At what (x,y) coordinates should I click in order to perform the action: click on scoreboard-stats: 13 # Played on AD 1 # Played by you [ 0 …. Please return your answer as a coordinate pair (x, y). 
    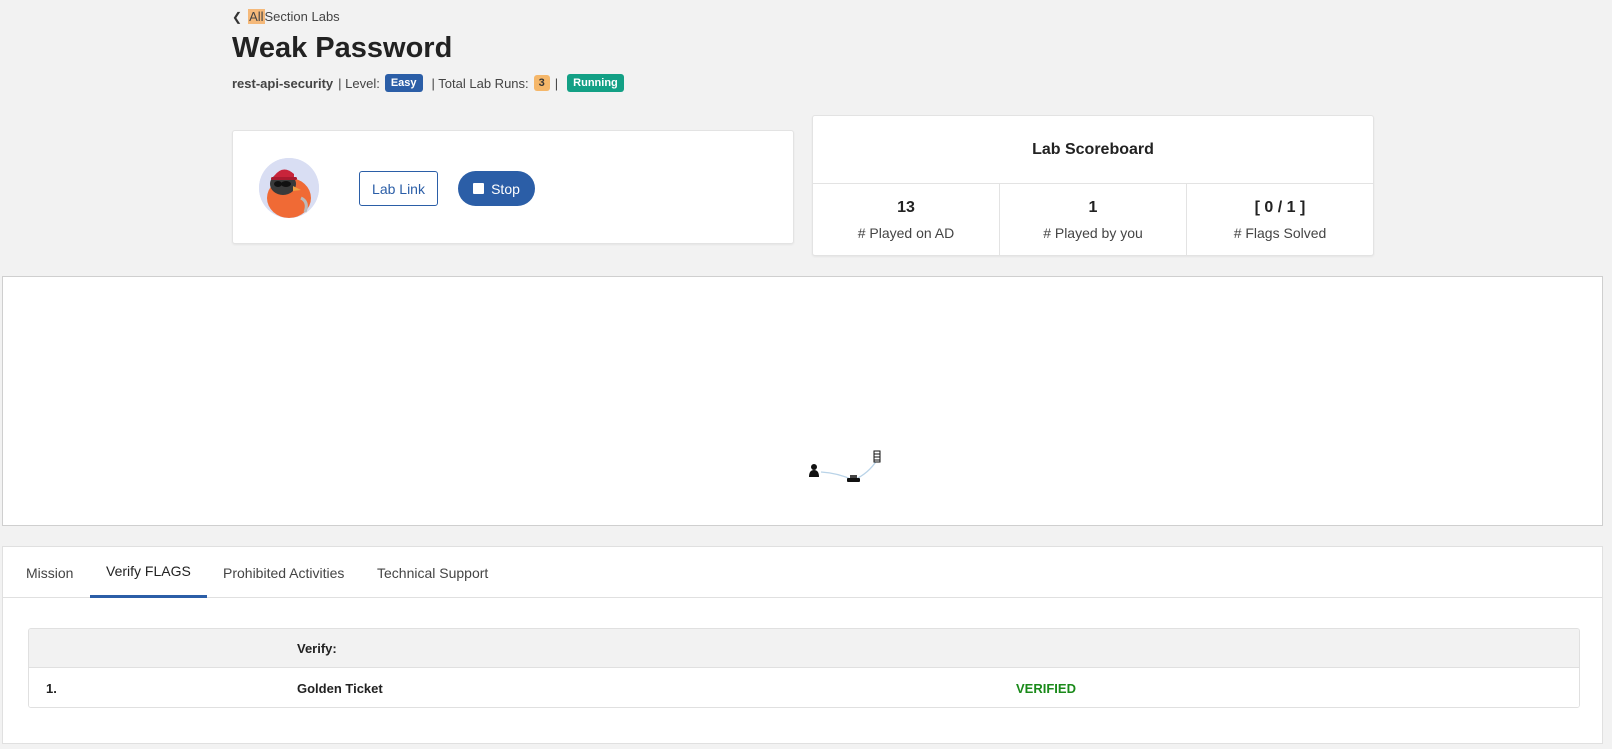
    Looking at the image, I should click on (1093, 220).